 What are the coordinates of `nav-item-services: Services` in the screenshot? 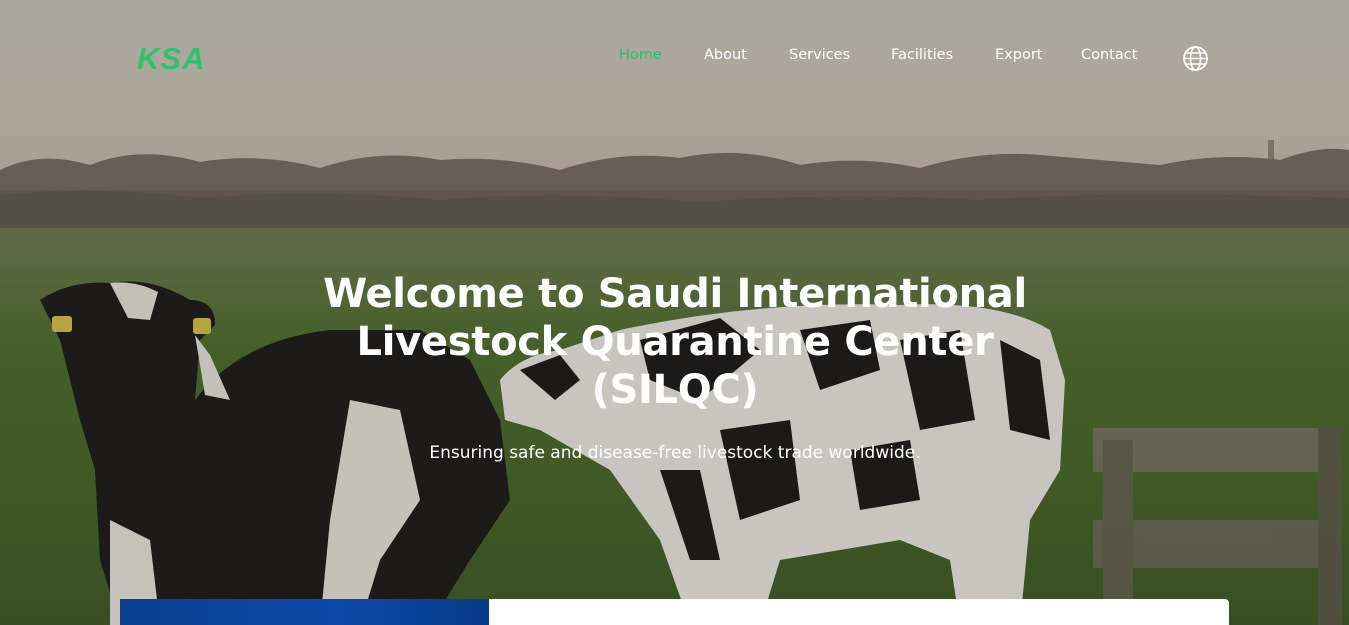 It's located at (819, 55).